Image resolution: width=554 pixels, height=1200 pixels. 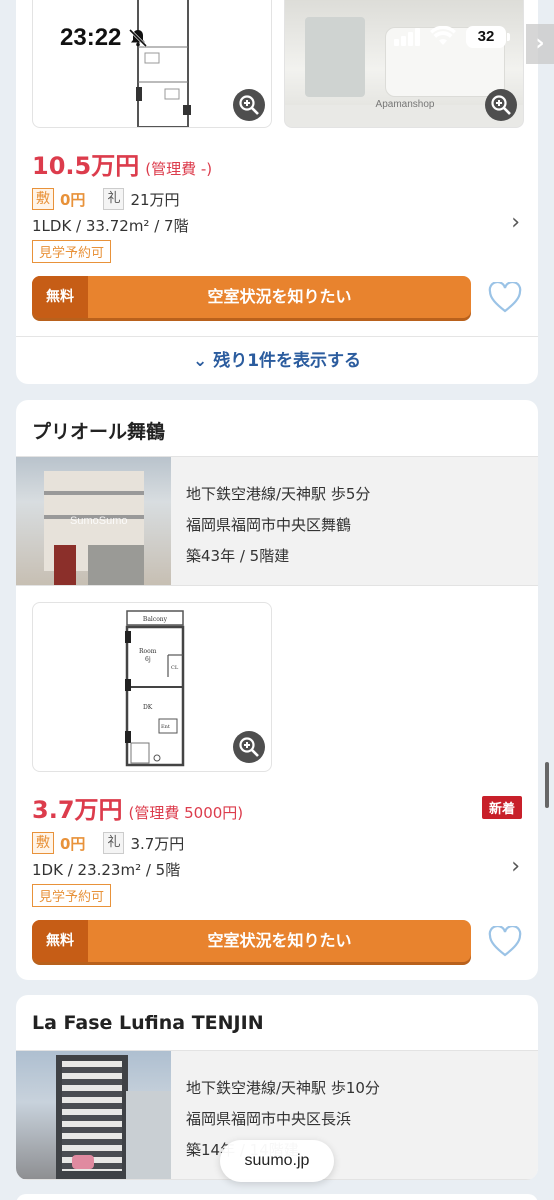 What do you see at coordinates (540, 44) in the screenshot?
I see `next-photo-arrow: ›` at bounding box center [540, 44].